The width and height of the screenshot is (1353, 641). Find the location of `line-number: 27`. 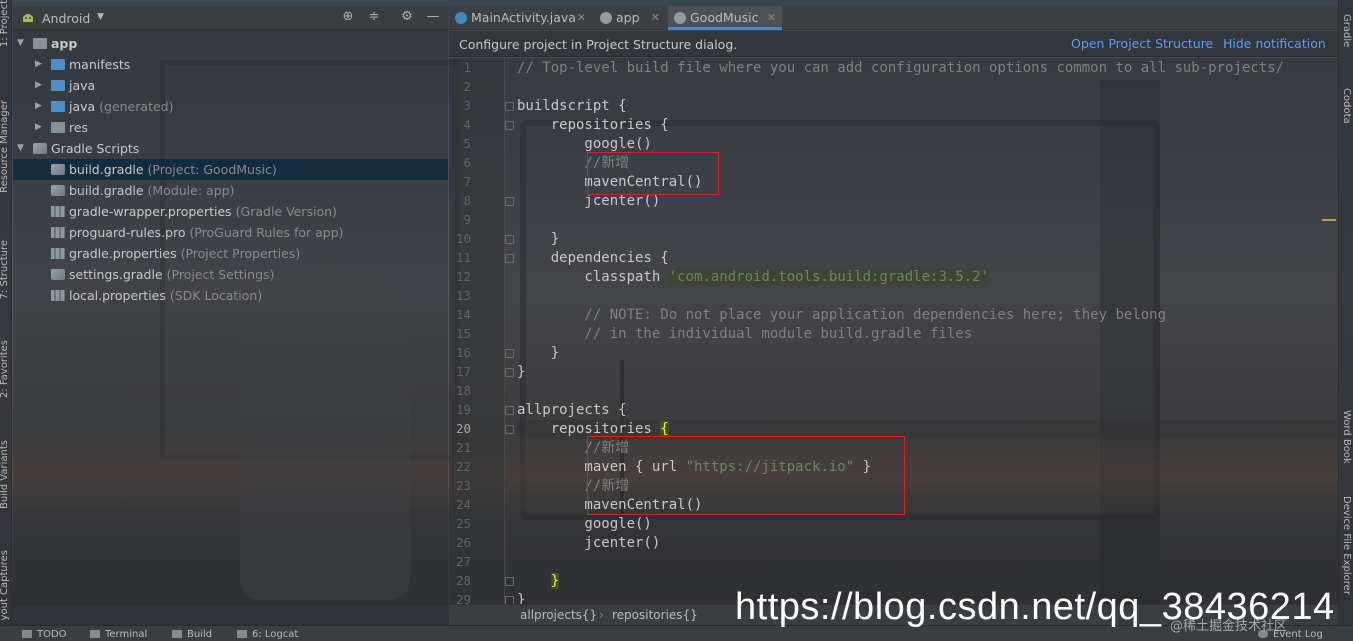

line-number: 27 is located at coordinates (463, 561).